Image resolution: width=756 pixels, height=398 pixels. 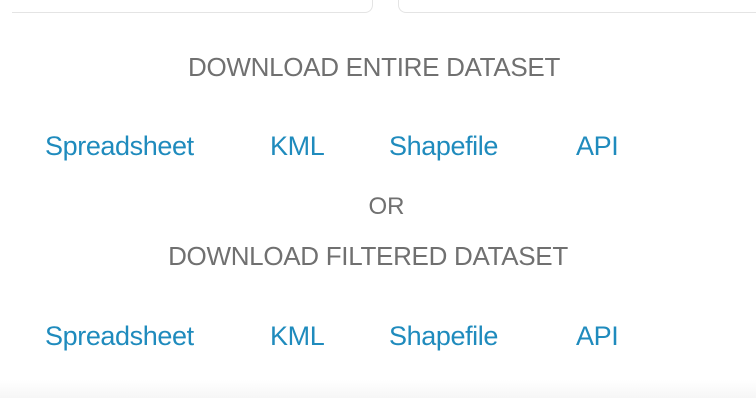 What do you see at coordinates (368, 256) in the screenshot?
I see `download-filtered-heading: DOWNLOAD FILTERED DATASET` at bounding box center [368, 256].